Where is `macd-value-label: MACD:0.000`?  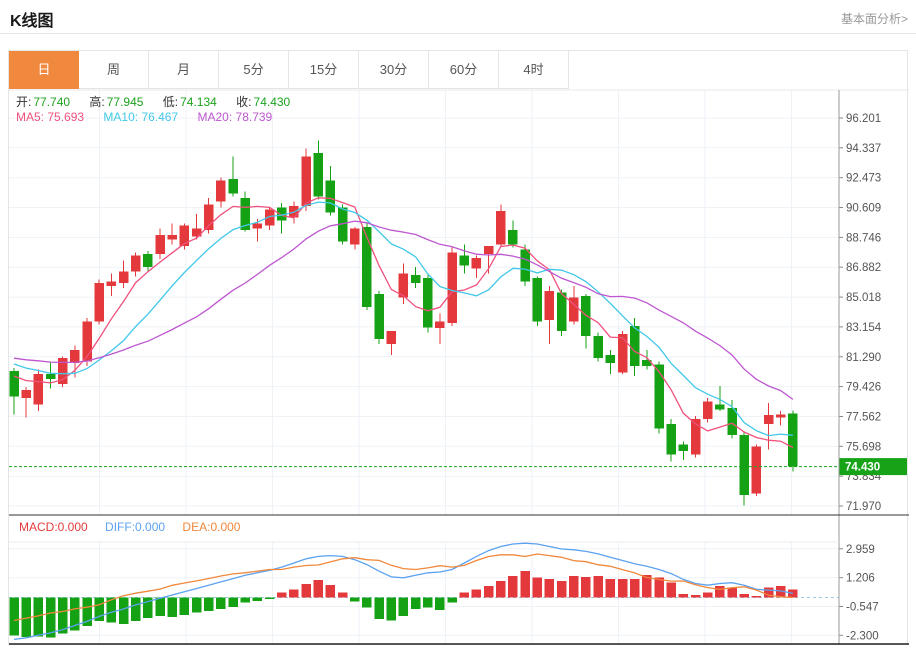 macd-value-label: MACD:0.000 is located at coordinates (53, 527).